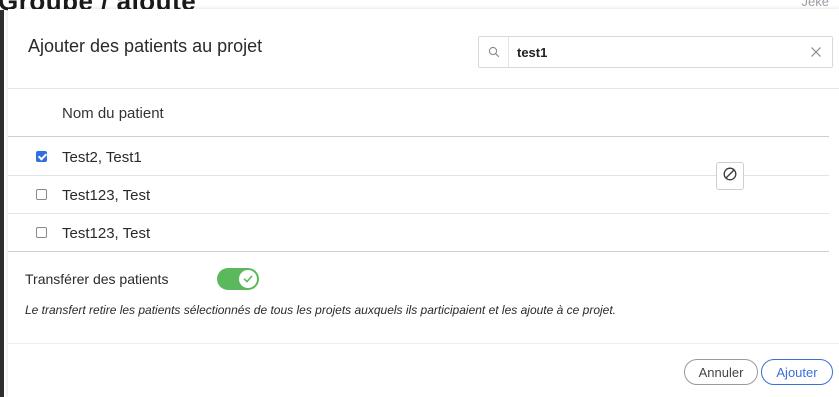  I want to click on block-button, so click(730, 176).